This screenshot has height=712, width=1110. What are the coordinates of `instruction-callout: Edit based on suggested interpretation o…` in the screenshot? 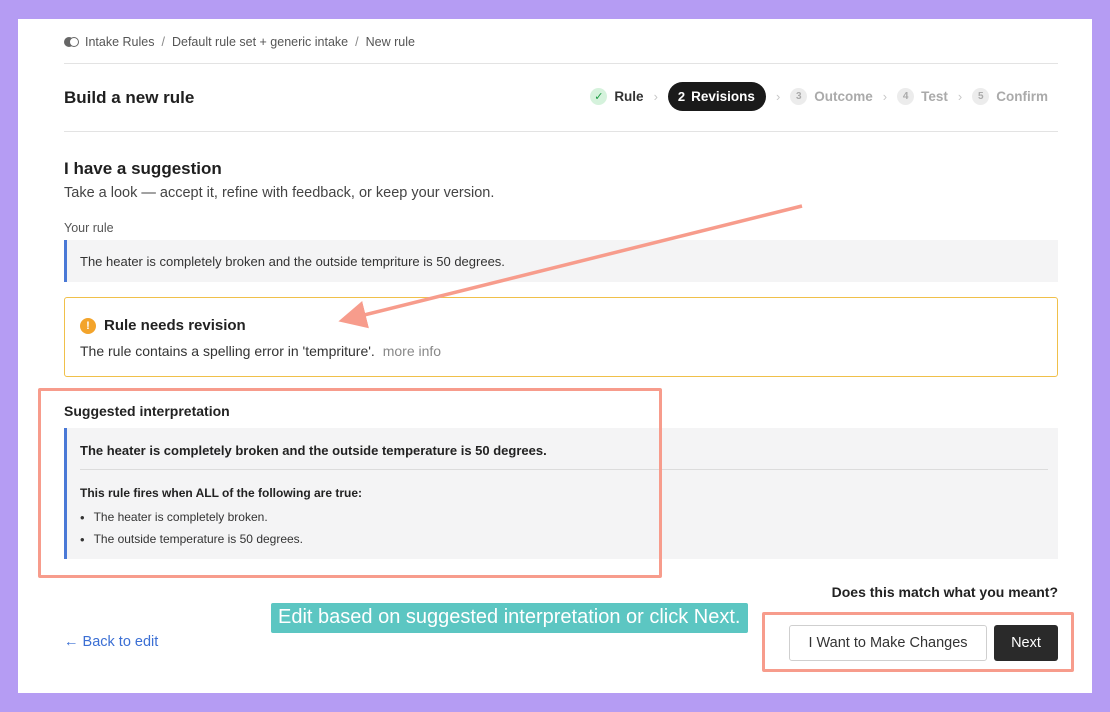 It's located at (510, 618).